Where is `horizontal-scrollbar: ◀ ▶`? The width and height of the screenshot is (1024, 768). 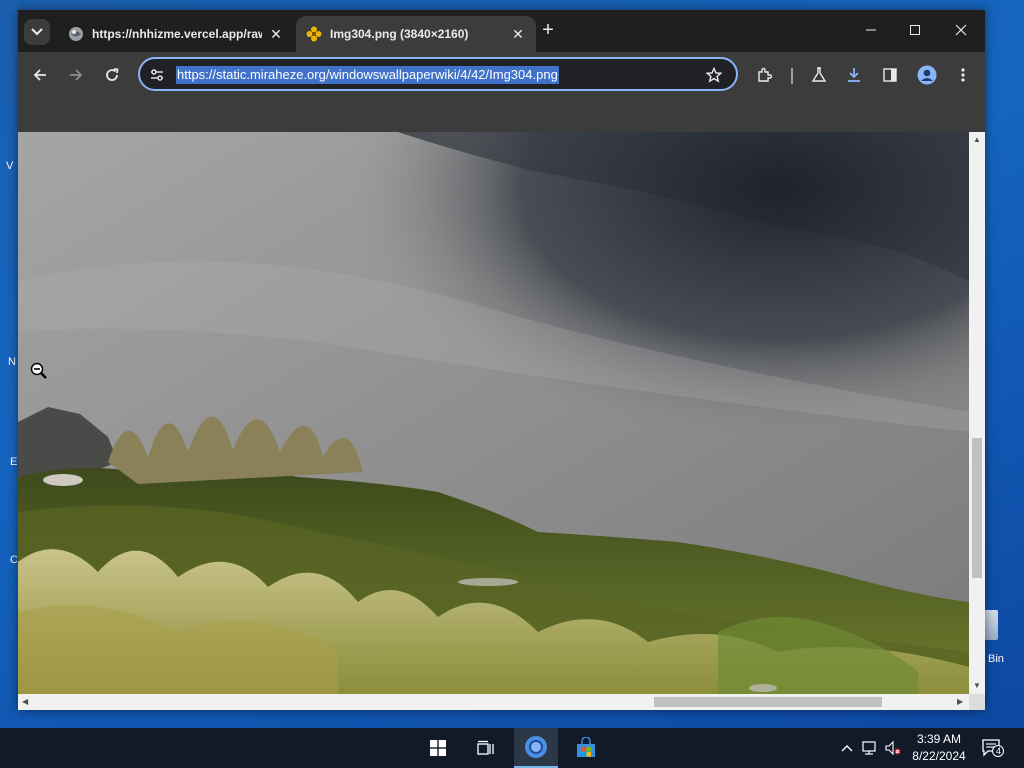 horizontal-scrollbar: ◀ ▶ is located at coordinates (493, 702).